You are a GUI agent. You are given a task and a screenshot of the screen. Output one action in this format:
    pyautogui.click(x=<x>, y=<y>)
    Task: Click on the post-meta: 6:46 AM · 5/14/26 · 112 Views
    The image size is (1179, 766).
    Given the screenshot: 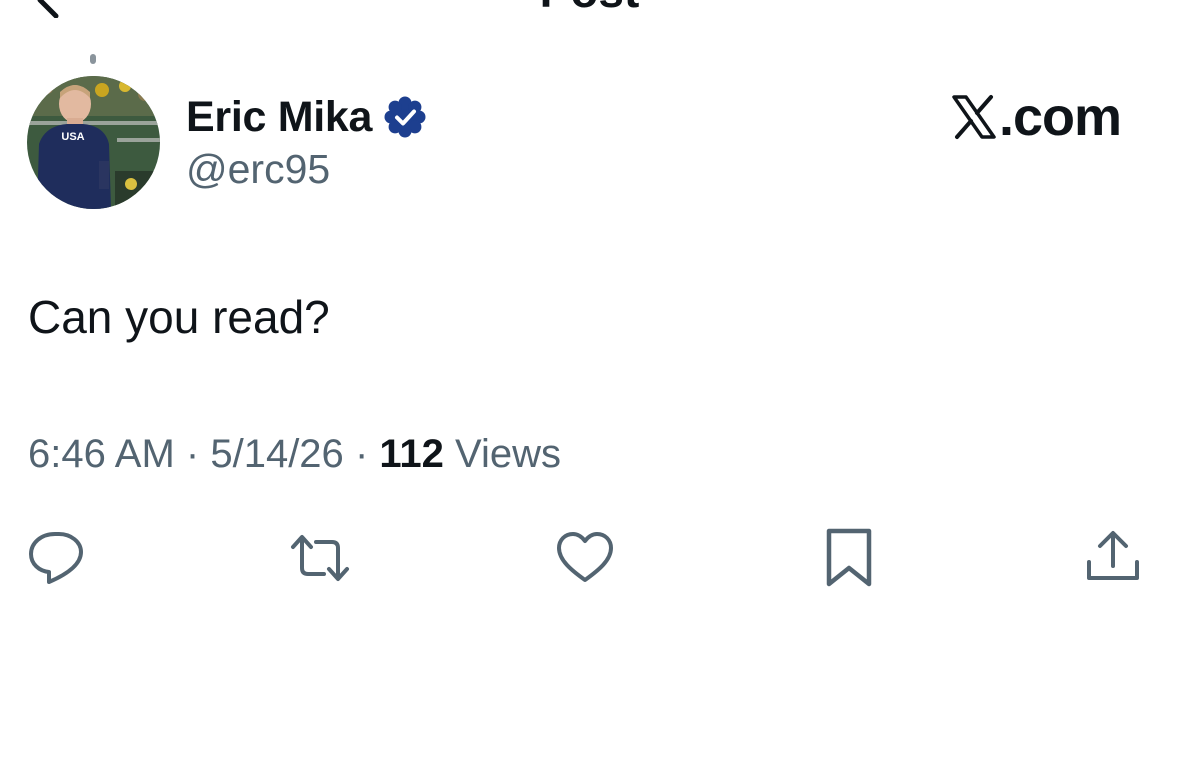 What is the action you would take?
    pyautogui.click(x=294, y=454)
    